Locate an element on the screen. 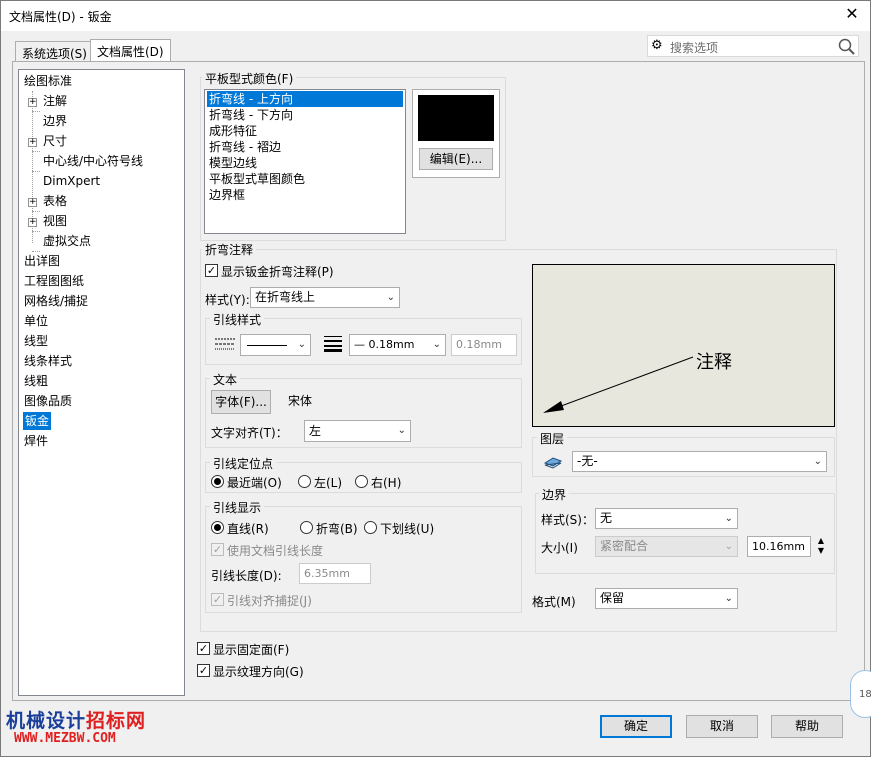 This screenshot has height=757, width=871. list-item: 折弯线 - 上方向 is located at coordinates (305, 99).